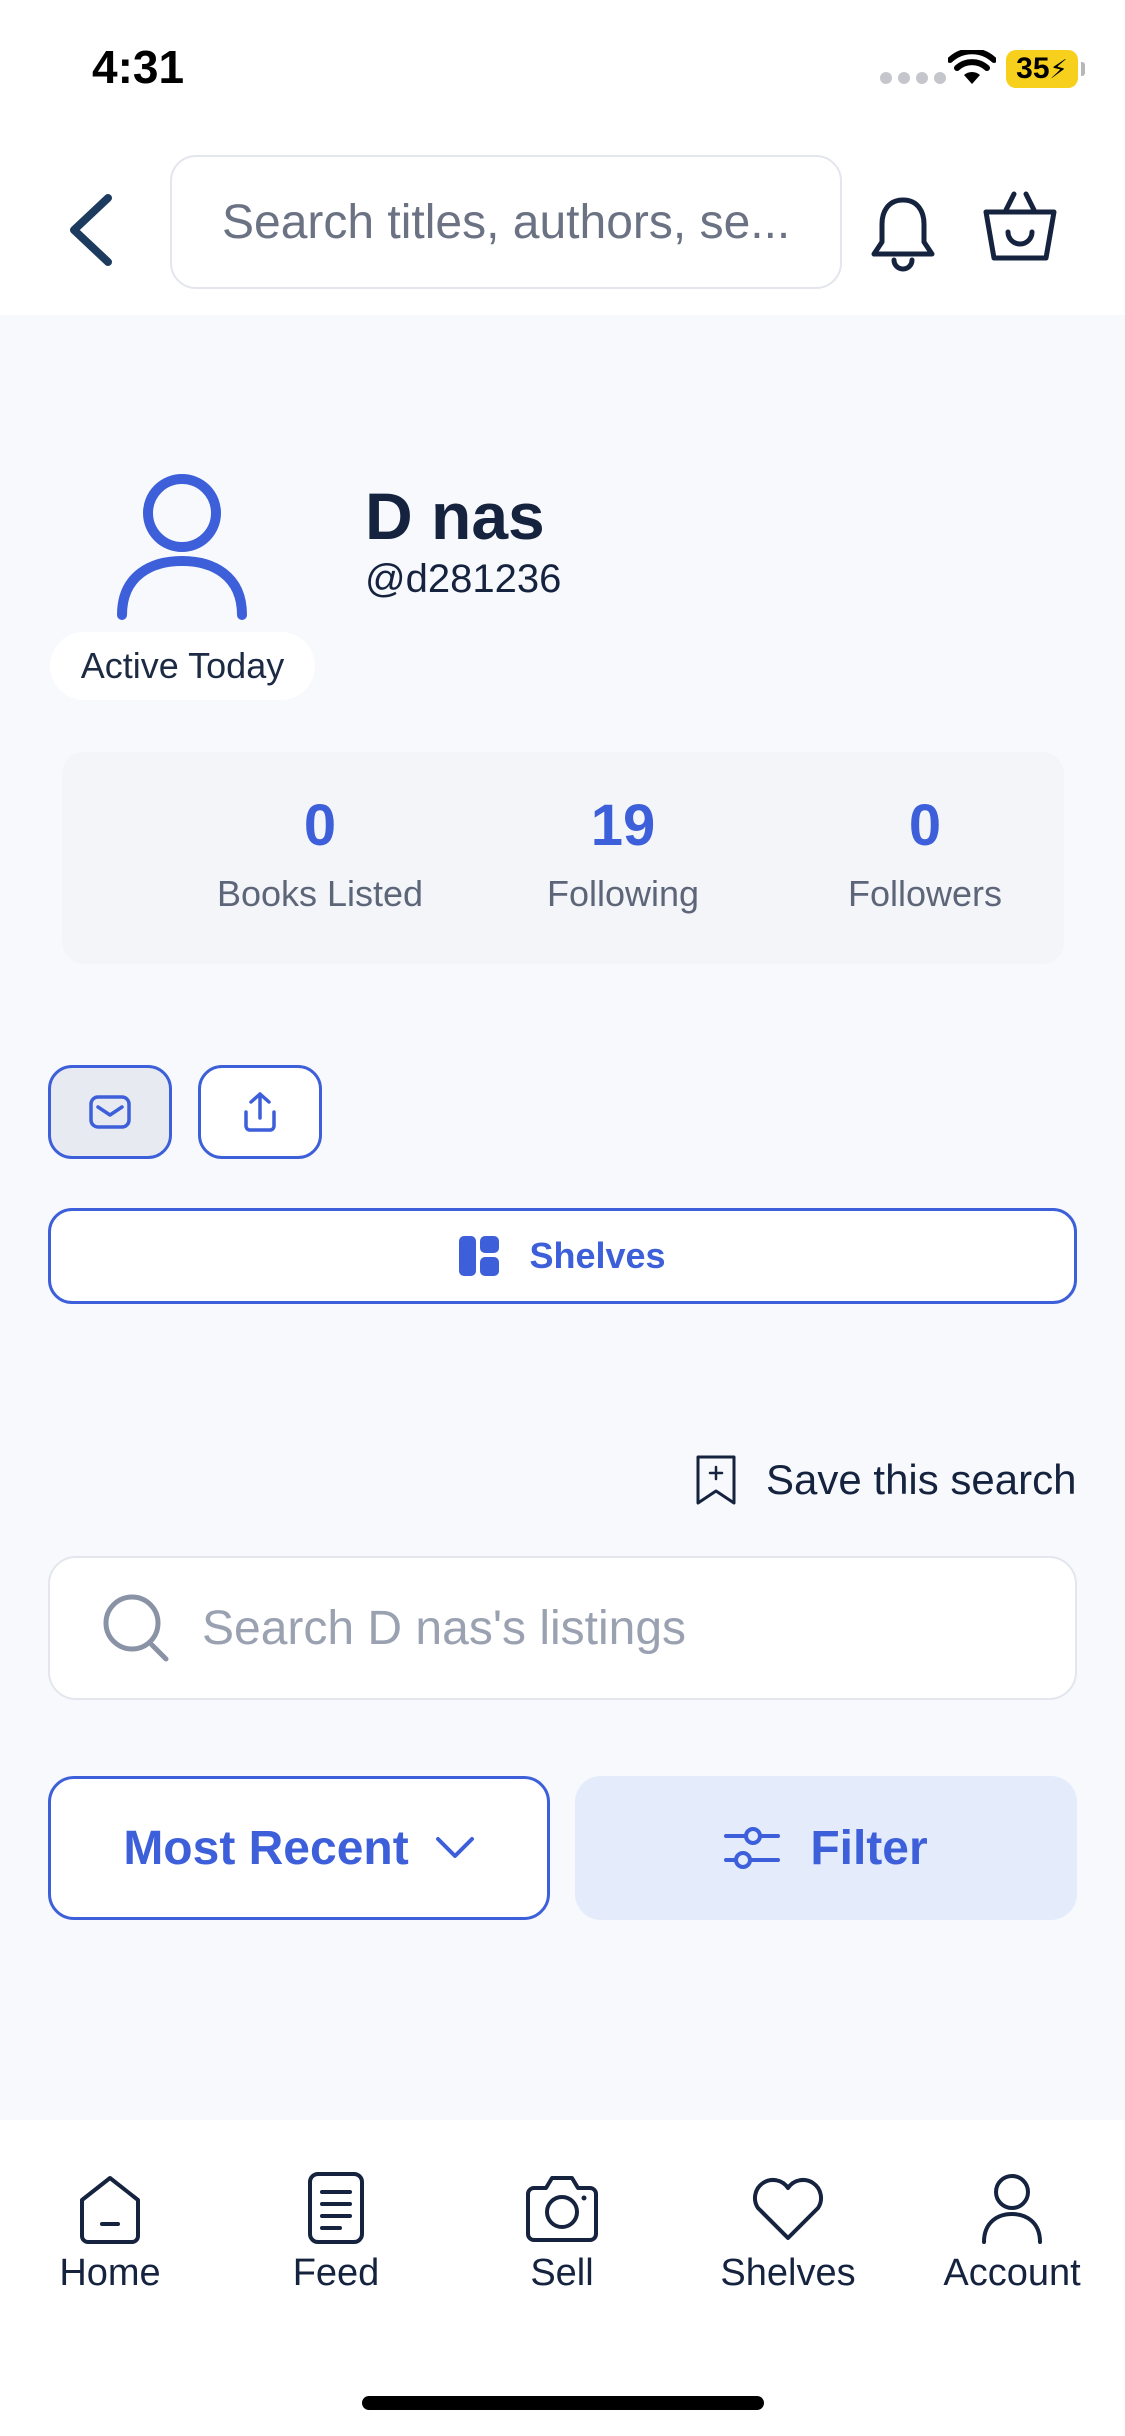 This screenshot has height=2436, width=1125. What do you see at coordinates (110, 2210) in the screenshot?
I see `home-icon` at bounding box center [110, 2210].